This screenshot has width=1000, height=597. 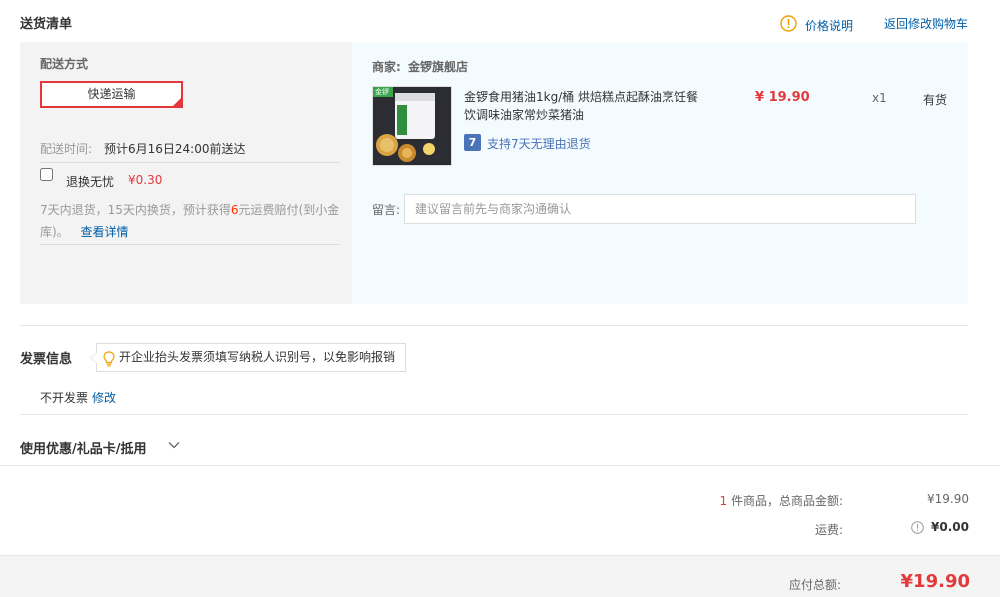 What do you see at coordinates (66, 149) in the screenshot?
I see `delivery-time-label: 配送时间:` at bounding box center [66, 149].